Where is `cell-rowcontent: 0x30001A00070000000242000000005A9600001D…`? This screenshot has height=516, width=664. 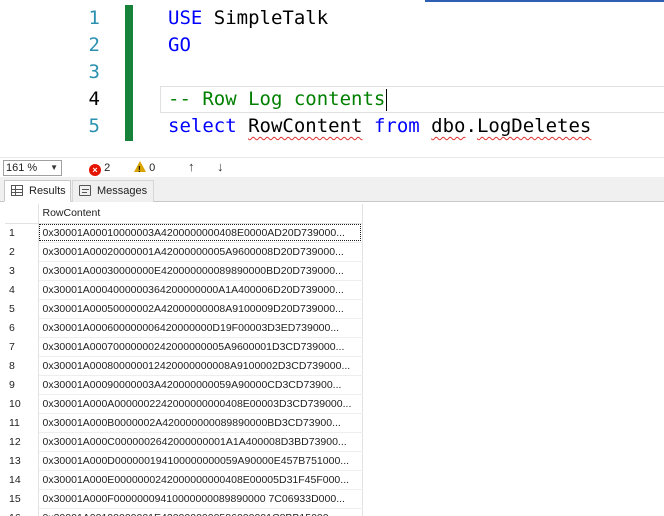
cell-rowcontent: 0x30001A00070000000242000000005A9600001D… is located at coordinates (200, 347).